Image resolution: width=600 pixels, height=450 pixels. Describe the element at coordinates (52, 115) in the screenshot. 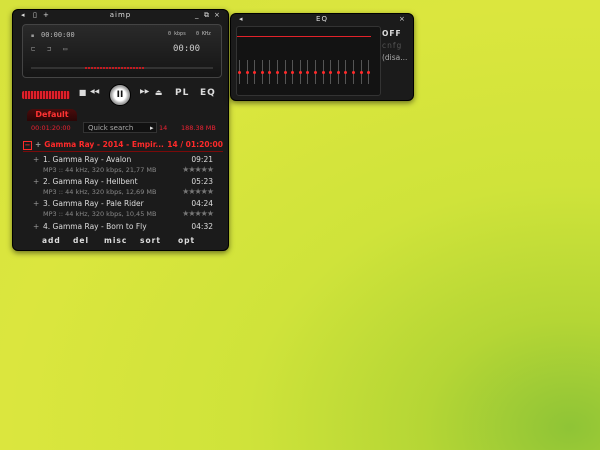

I see `tab-default: Default` at that location.